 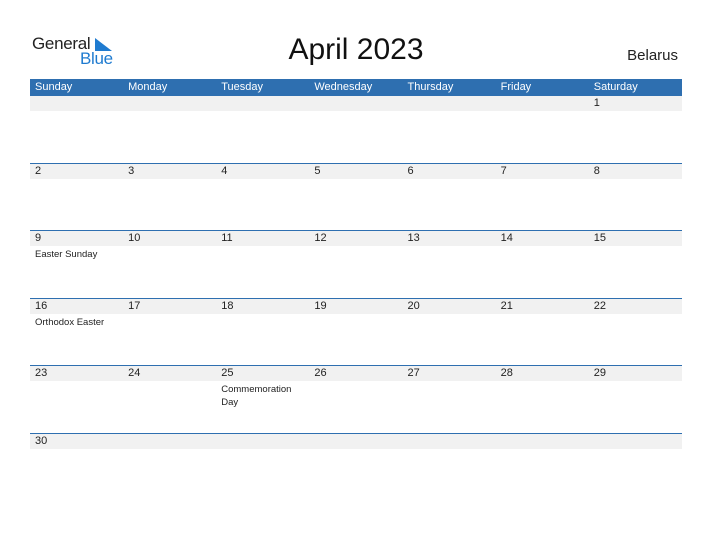 I want to click on day-number: 29, so click(x=599, y=373).